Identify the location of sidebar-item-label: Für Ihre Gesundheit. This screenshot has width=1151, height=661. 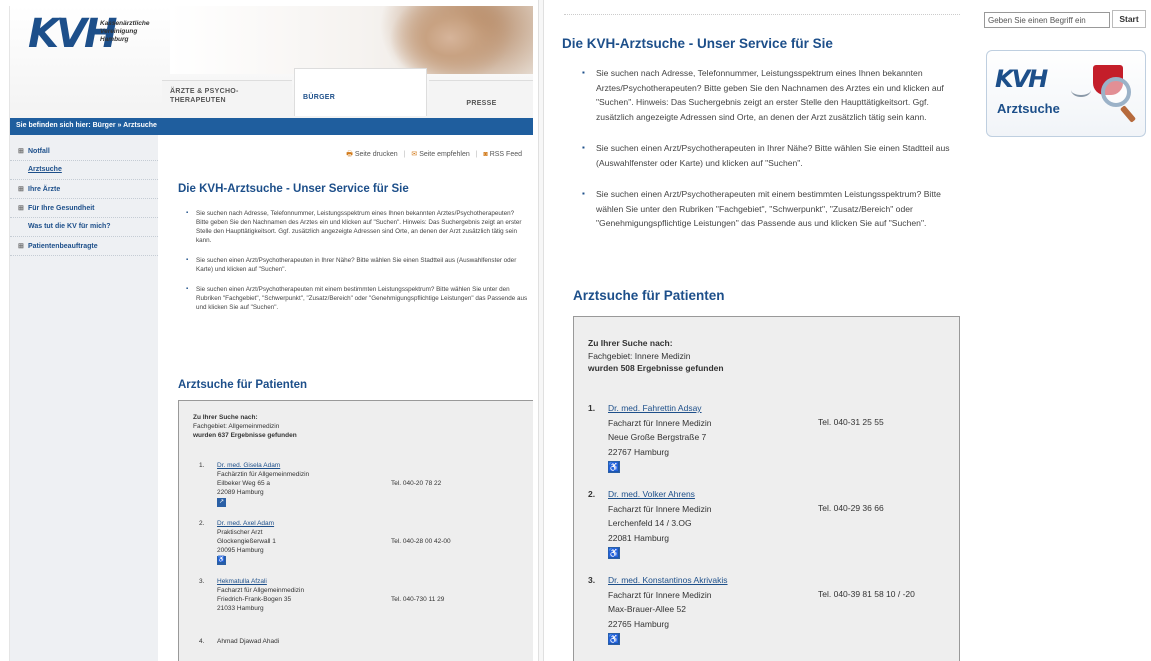
(61, 208).